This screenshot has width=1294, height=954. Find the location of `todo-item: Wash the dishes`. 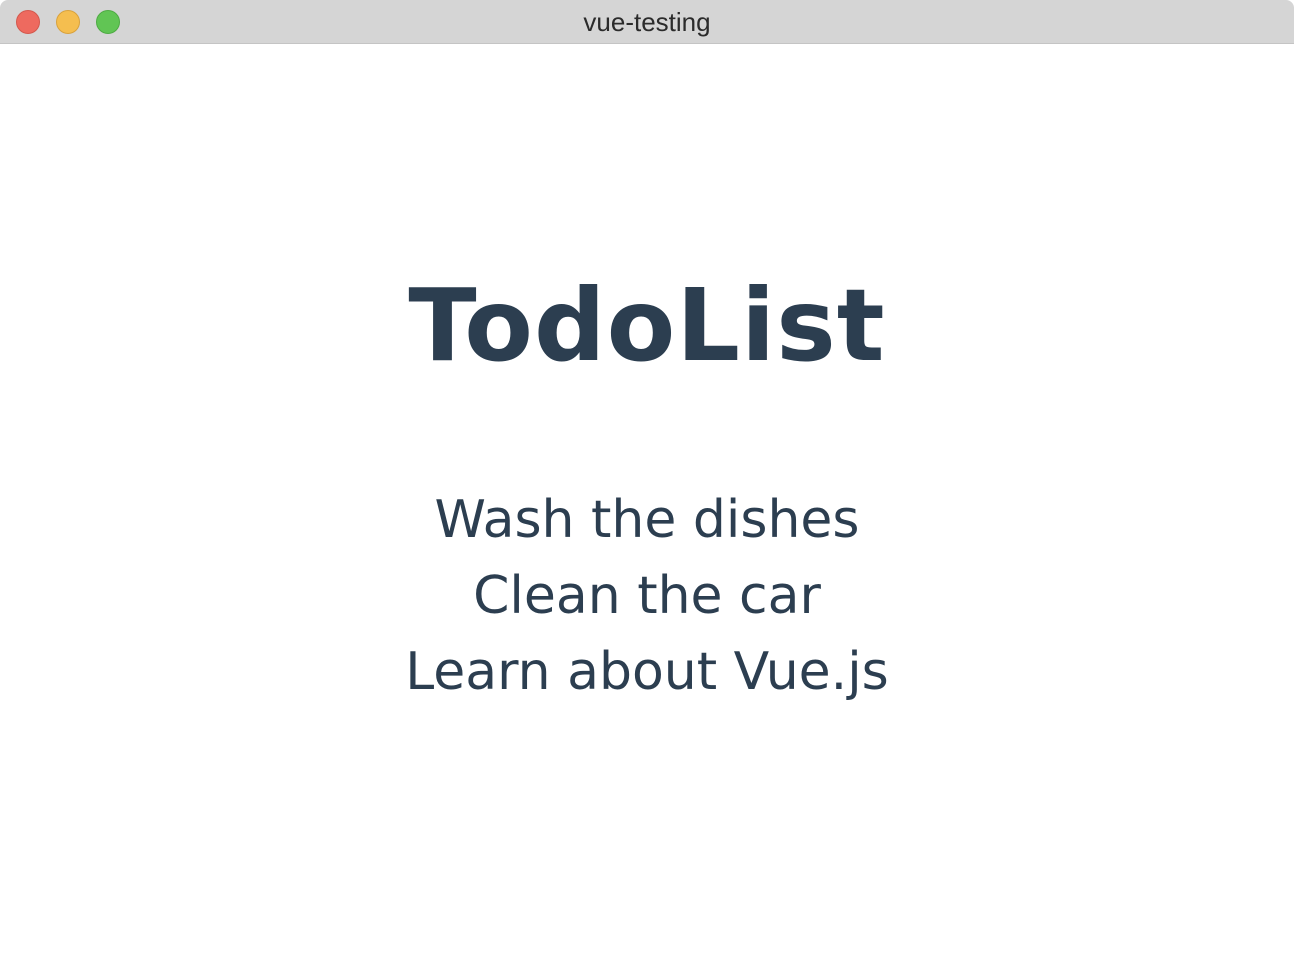

todo-item: Wash the dishes is located at coordinates (647, 520).